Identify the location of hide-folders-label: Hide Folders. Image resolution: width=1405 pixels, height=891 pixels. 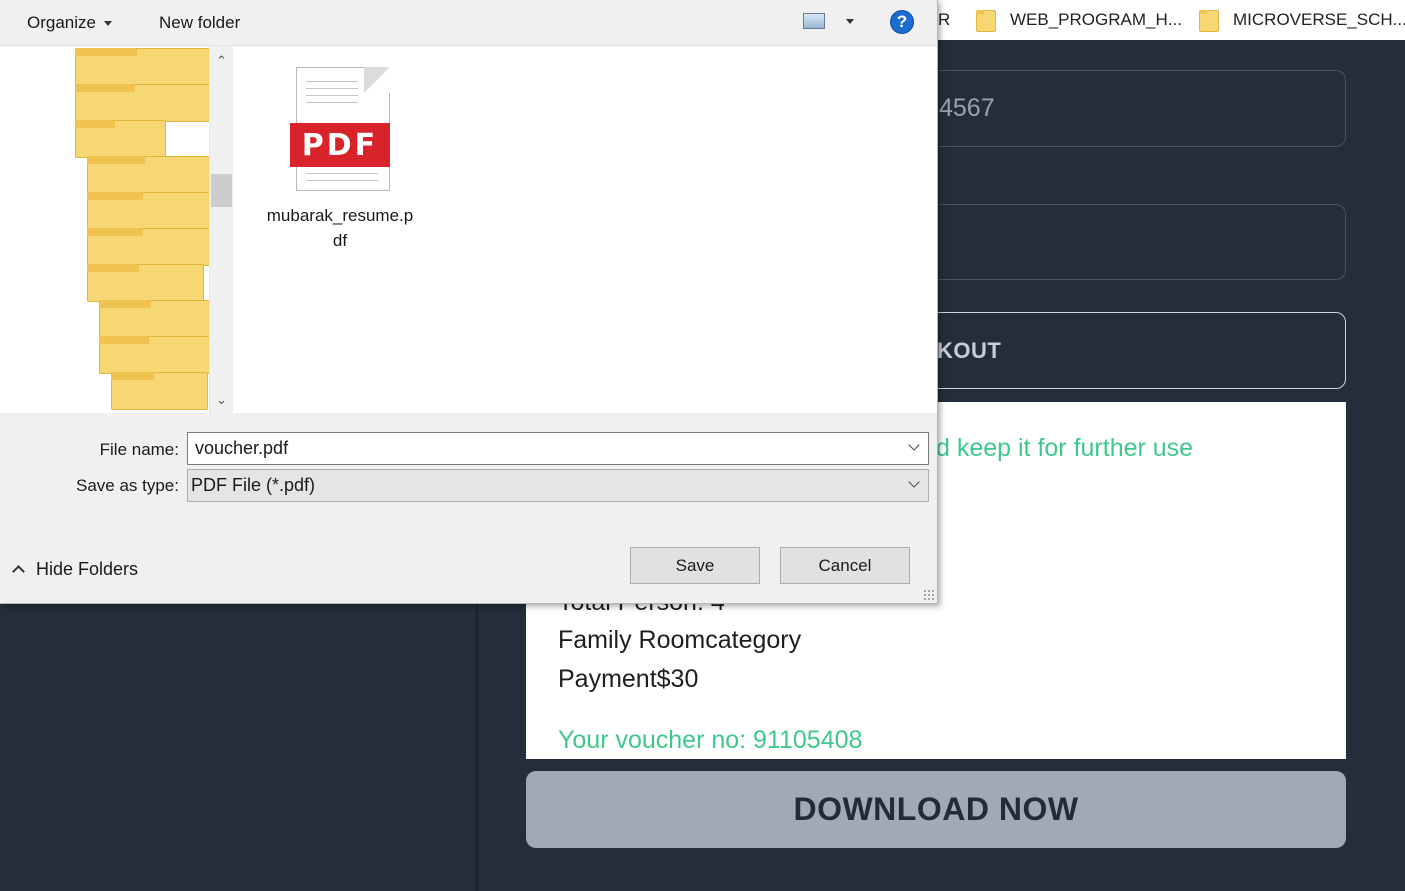
(87, 568).